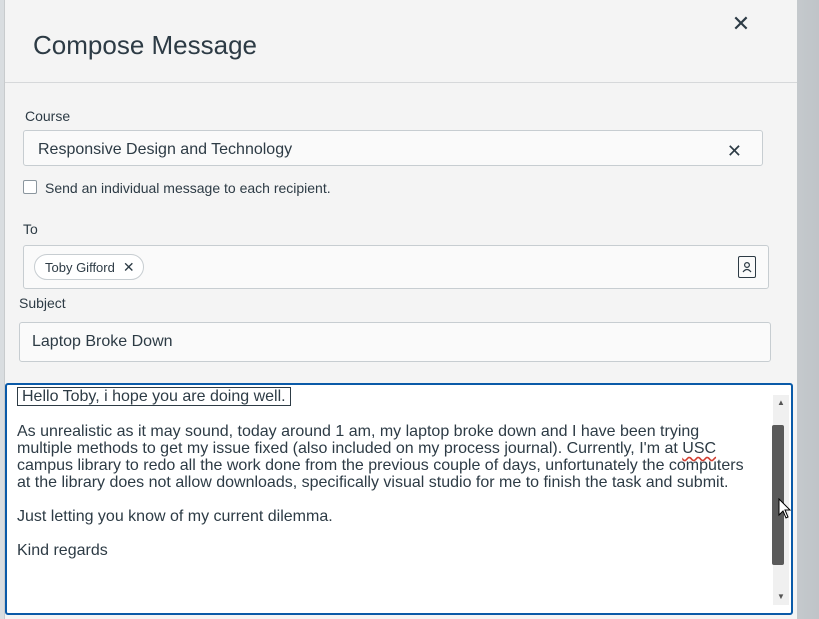  I want to click on dialog-title: Compose Message, so click(145, 45).